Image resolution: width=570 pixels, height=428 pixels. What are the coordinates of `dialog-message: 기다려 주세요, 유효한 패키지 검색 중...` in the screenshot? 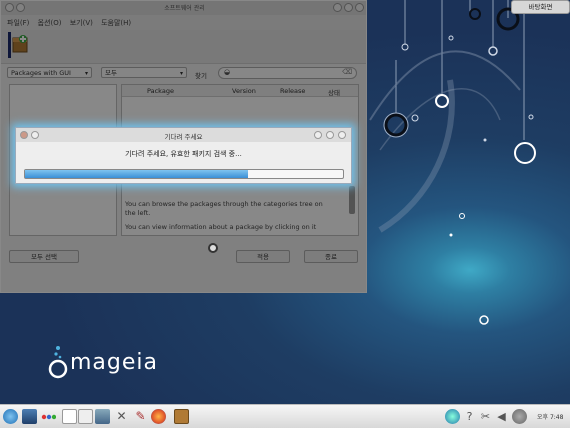 It's located at (183, 154).